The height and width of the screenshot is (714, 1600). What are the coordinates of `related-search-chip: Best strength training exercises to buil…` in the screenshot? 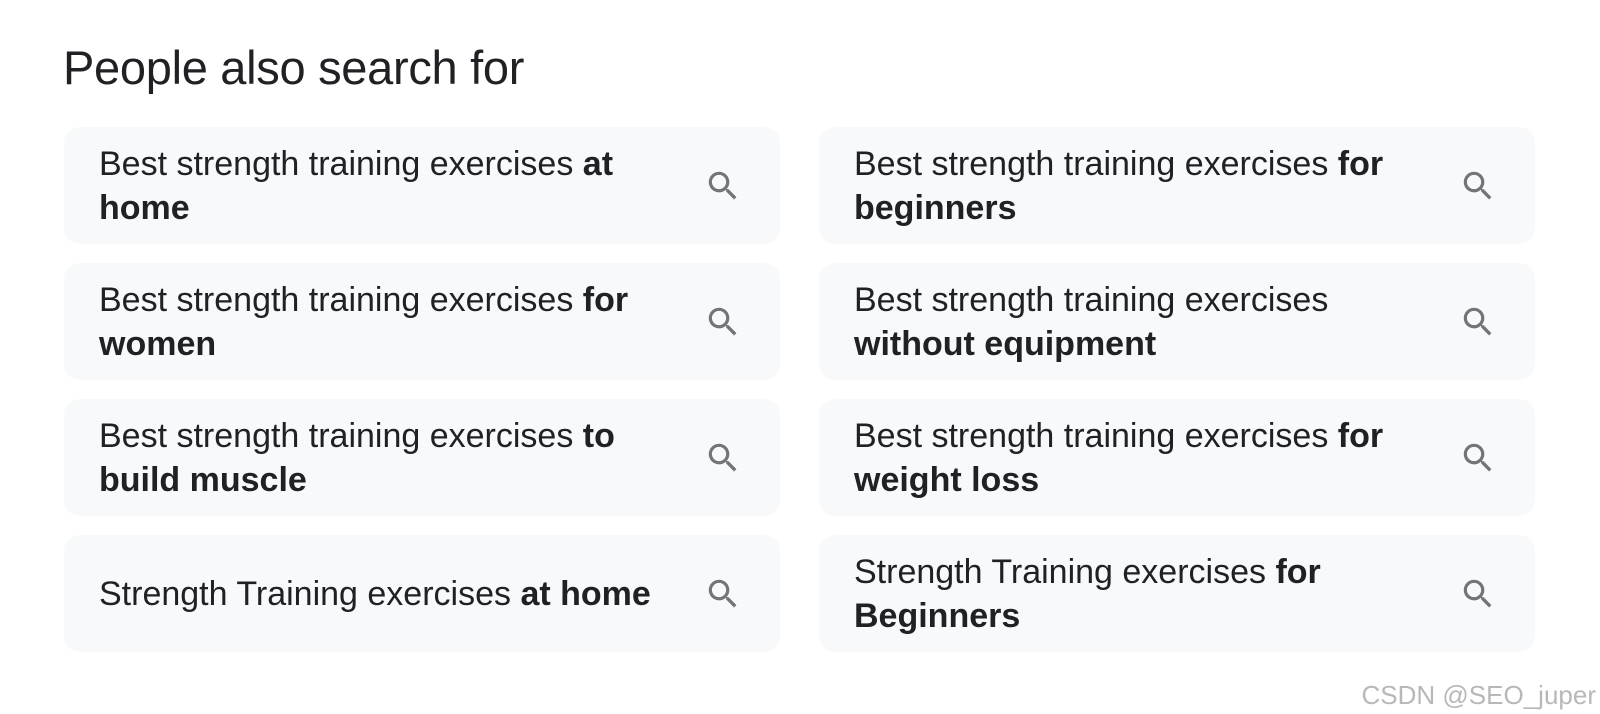 It's located at (422, 457).